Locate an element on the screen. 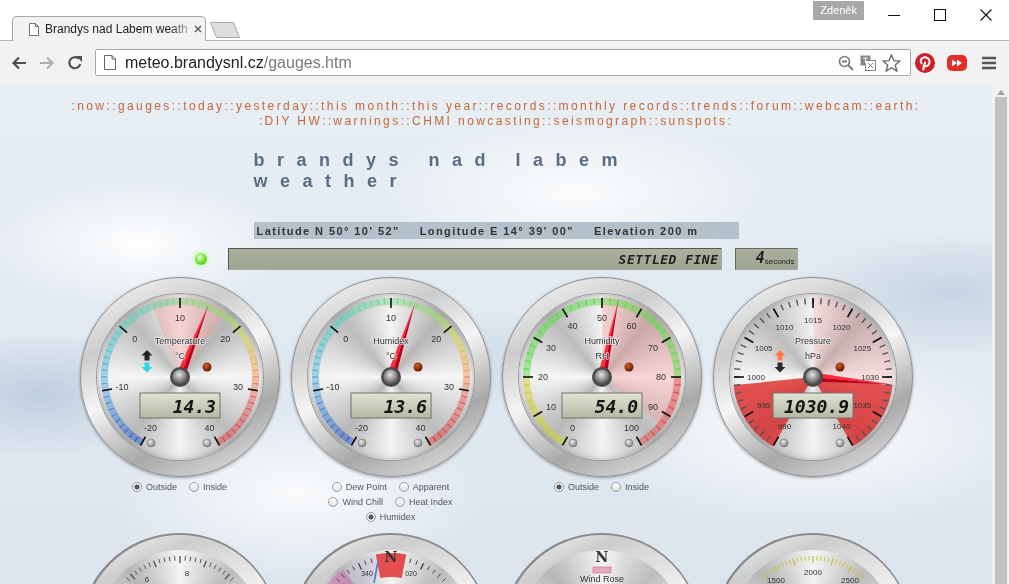 The height and width of the screenshot is (584, 1009). scrollbar is located at coordinates (1000, 334).